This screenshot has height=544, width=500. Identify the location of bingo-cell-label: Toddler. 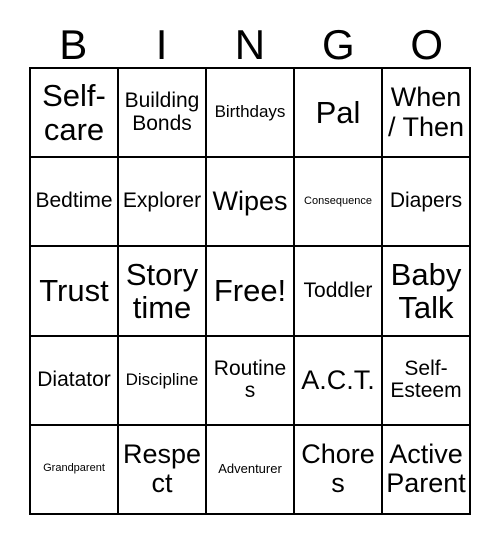
(338, 290).